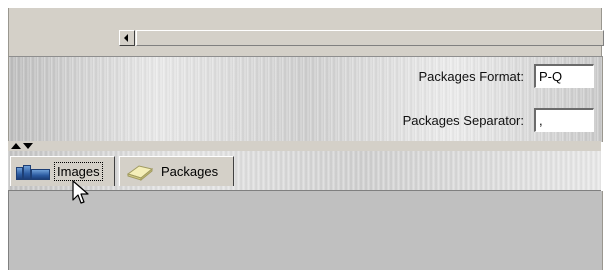  Describe the element at coordinates (304, 171) in the screenshot. I see `tab-strip: Images Packages` at that location.